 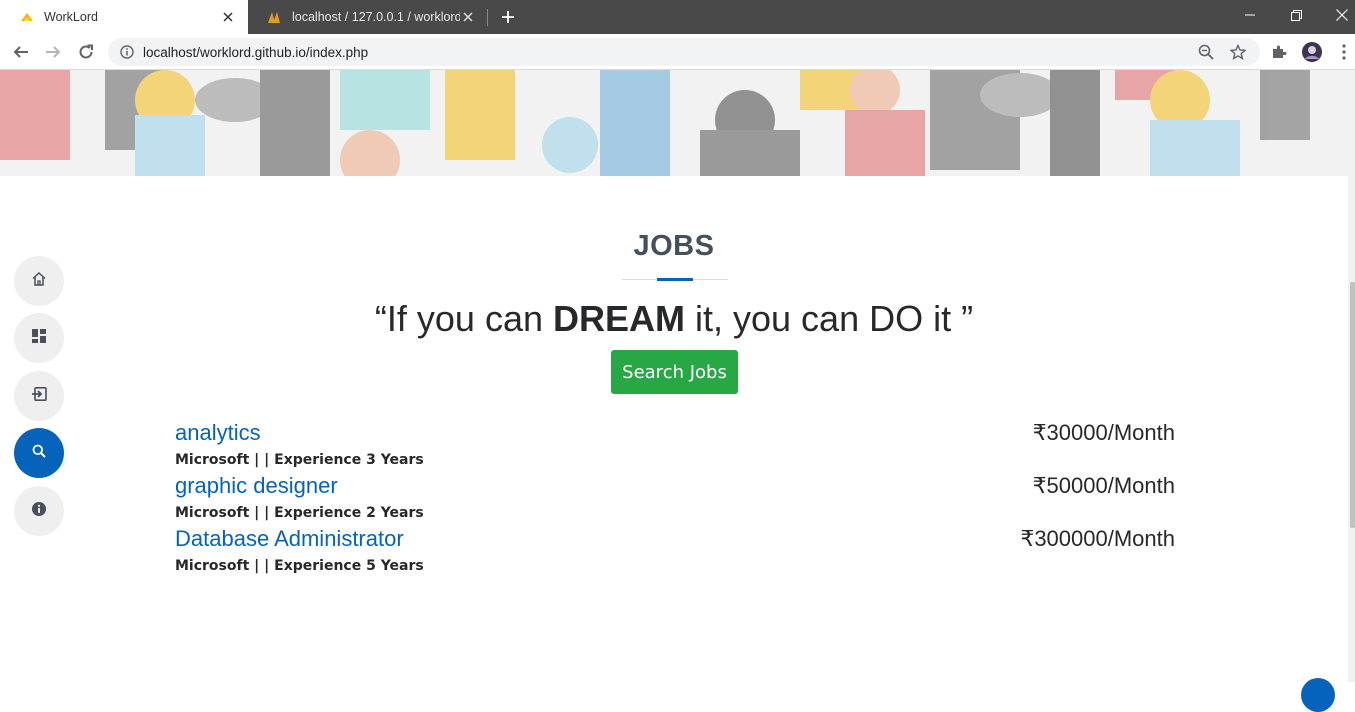 I want to click on home-icon, so click(x=39, y=281).